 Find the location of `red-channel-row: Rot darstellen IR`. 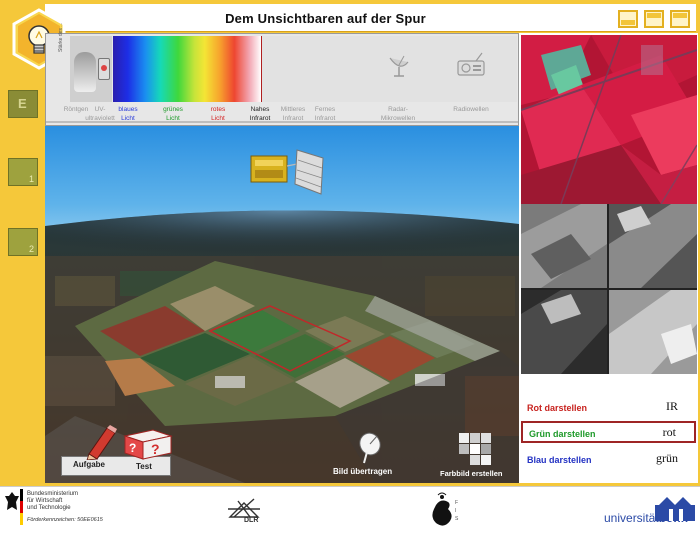

red-channel-row: Rot darstellen IR is located at coordinates (608, 408).